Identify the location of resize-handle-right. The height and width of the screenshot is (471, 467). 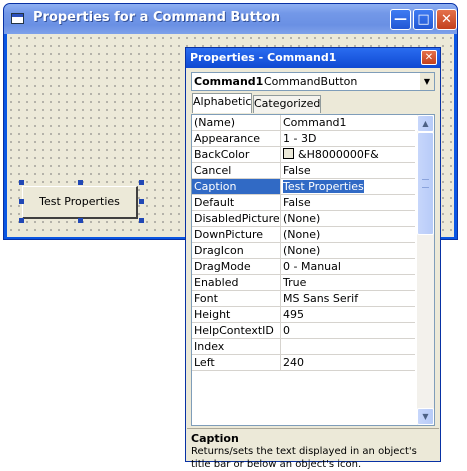
(141, 201).